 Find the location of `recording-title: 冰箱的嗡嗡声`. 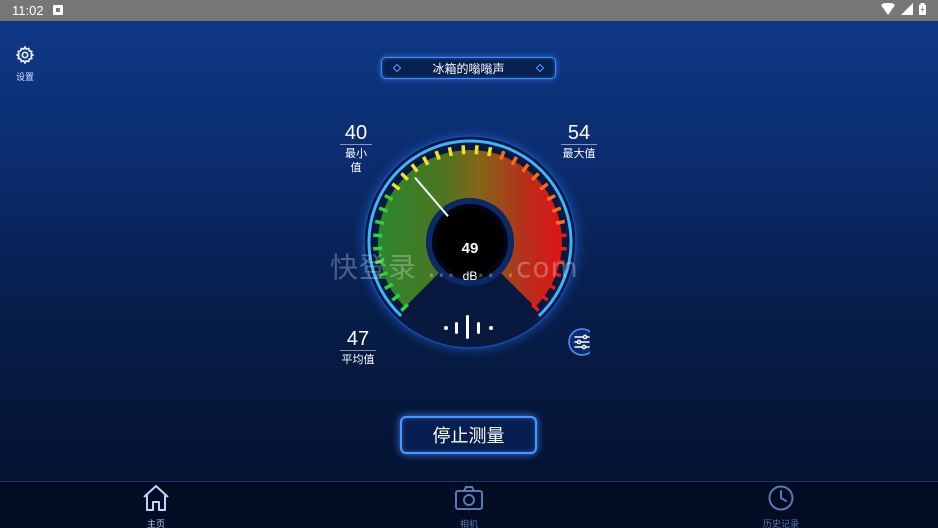

recording-title: 冰箱的嗡嗡声 is located at coordinates (468, 68).